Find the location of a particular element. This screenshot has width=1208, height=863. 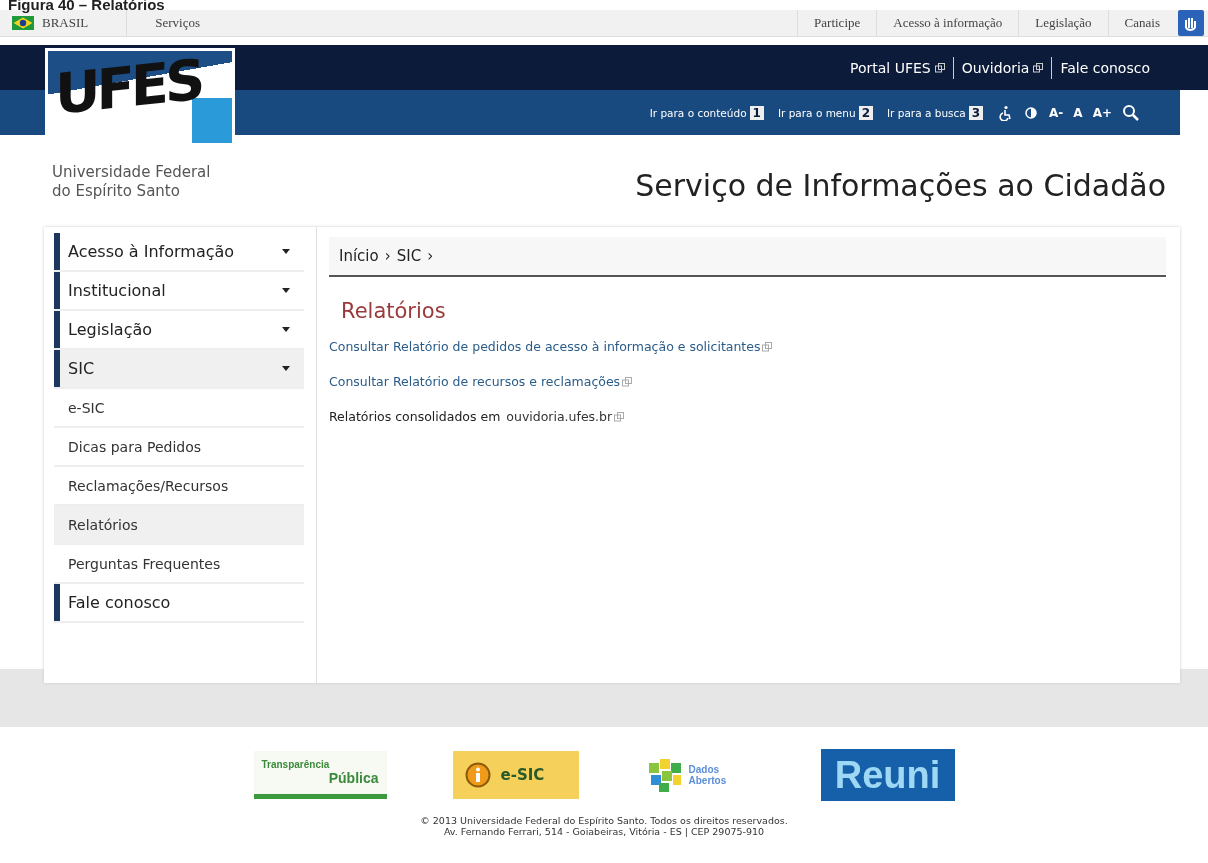

menu-item: Acesso à Informação is located at coordinates (179, 252).